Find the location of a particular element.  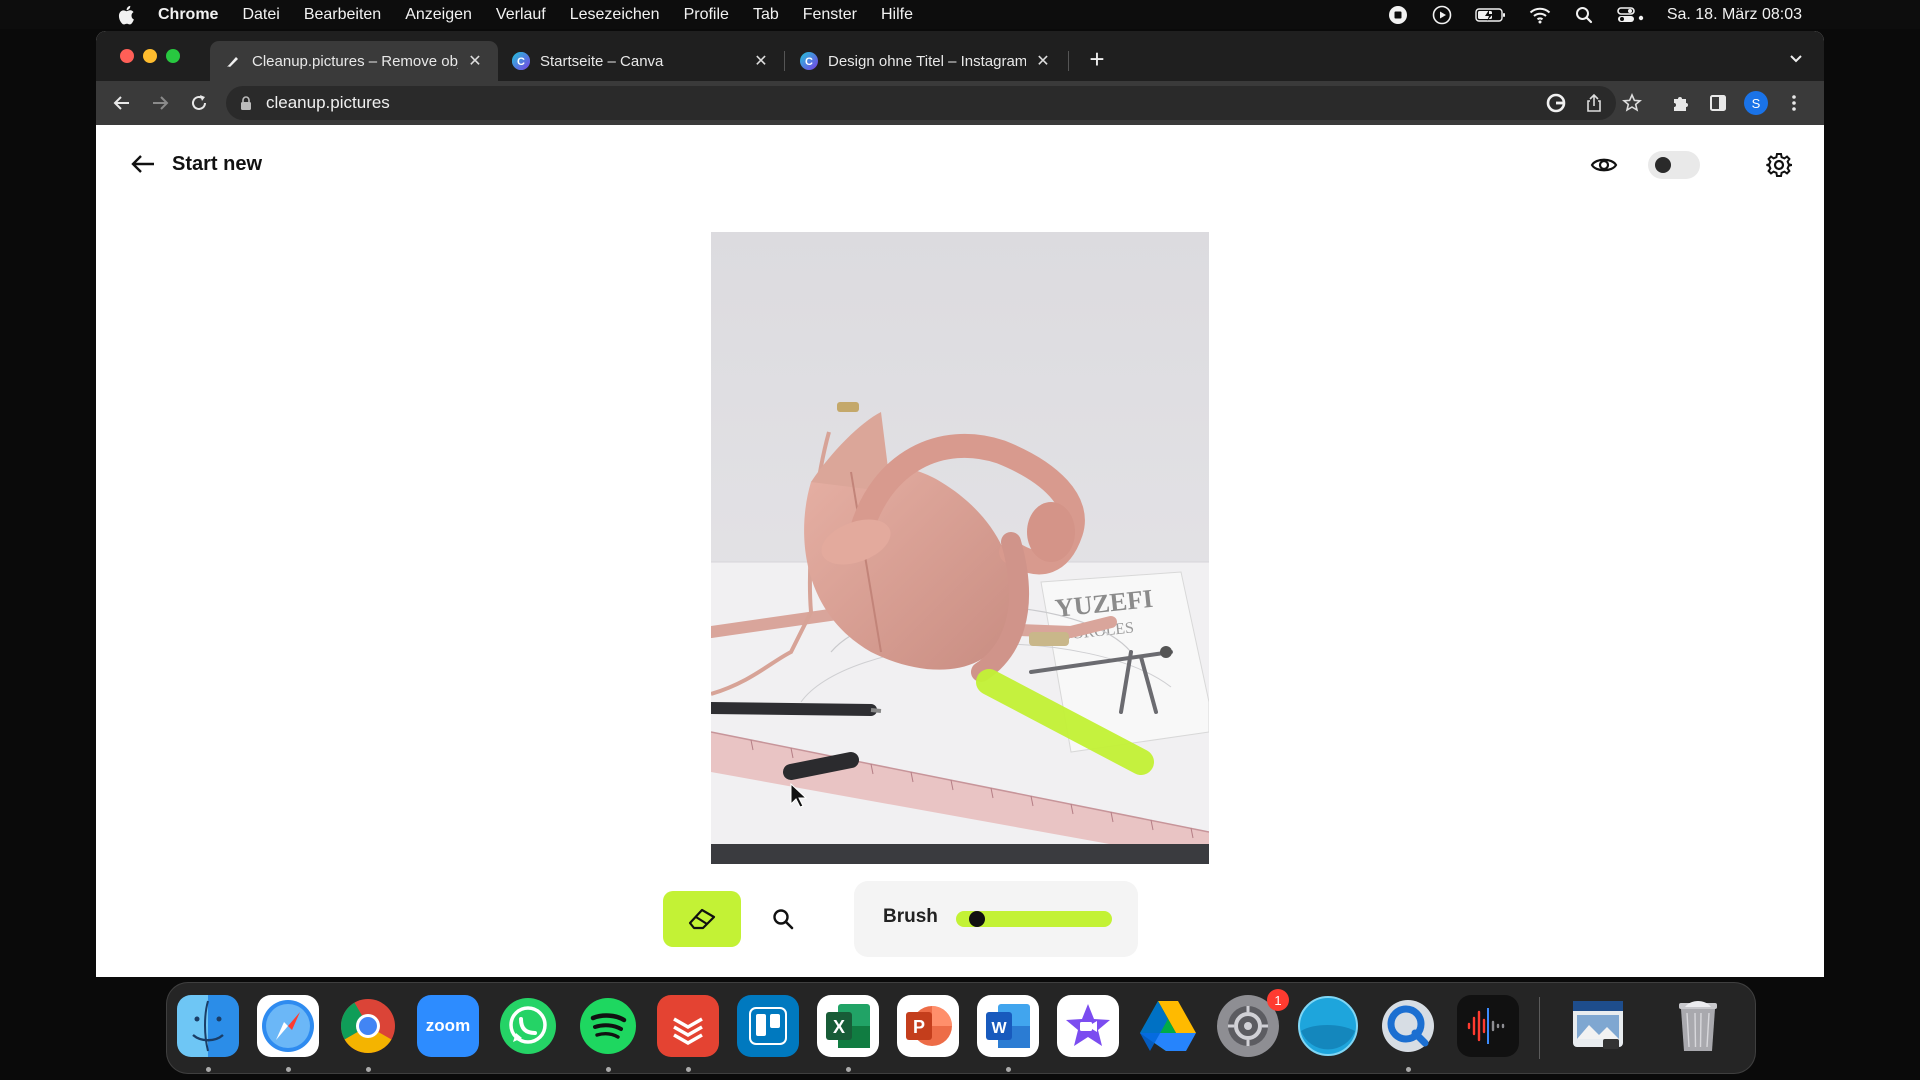

menubar-clock: Sa. 18. März 08:03 is located at coordinates (1734, 15).